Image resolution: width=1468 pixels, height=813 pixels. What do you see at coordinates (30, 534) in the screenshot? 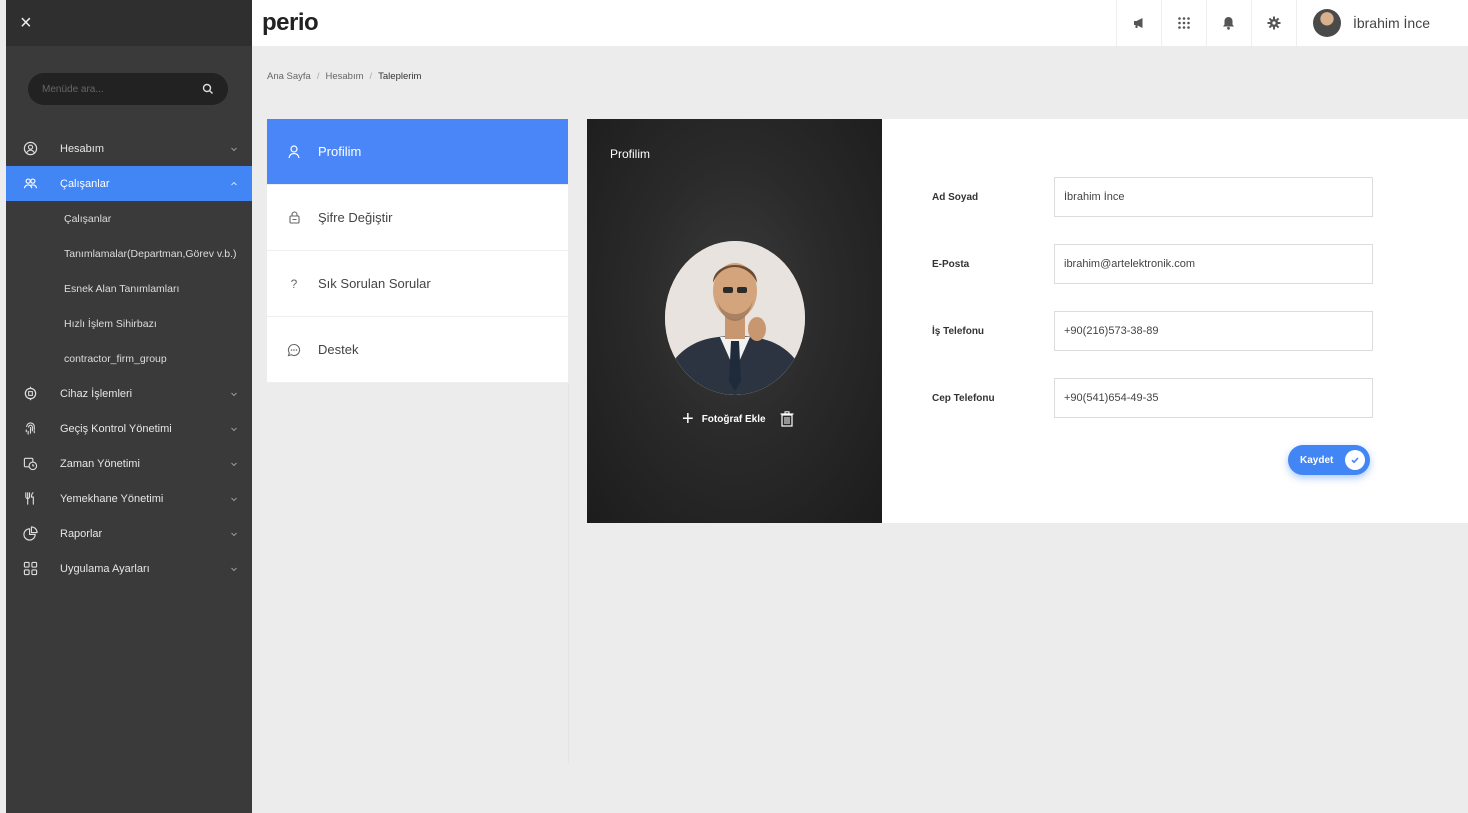
I see `pie-chart-icon` at bounding box center [30, 534].